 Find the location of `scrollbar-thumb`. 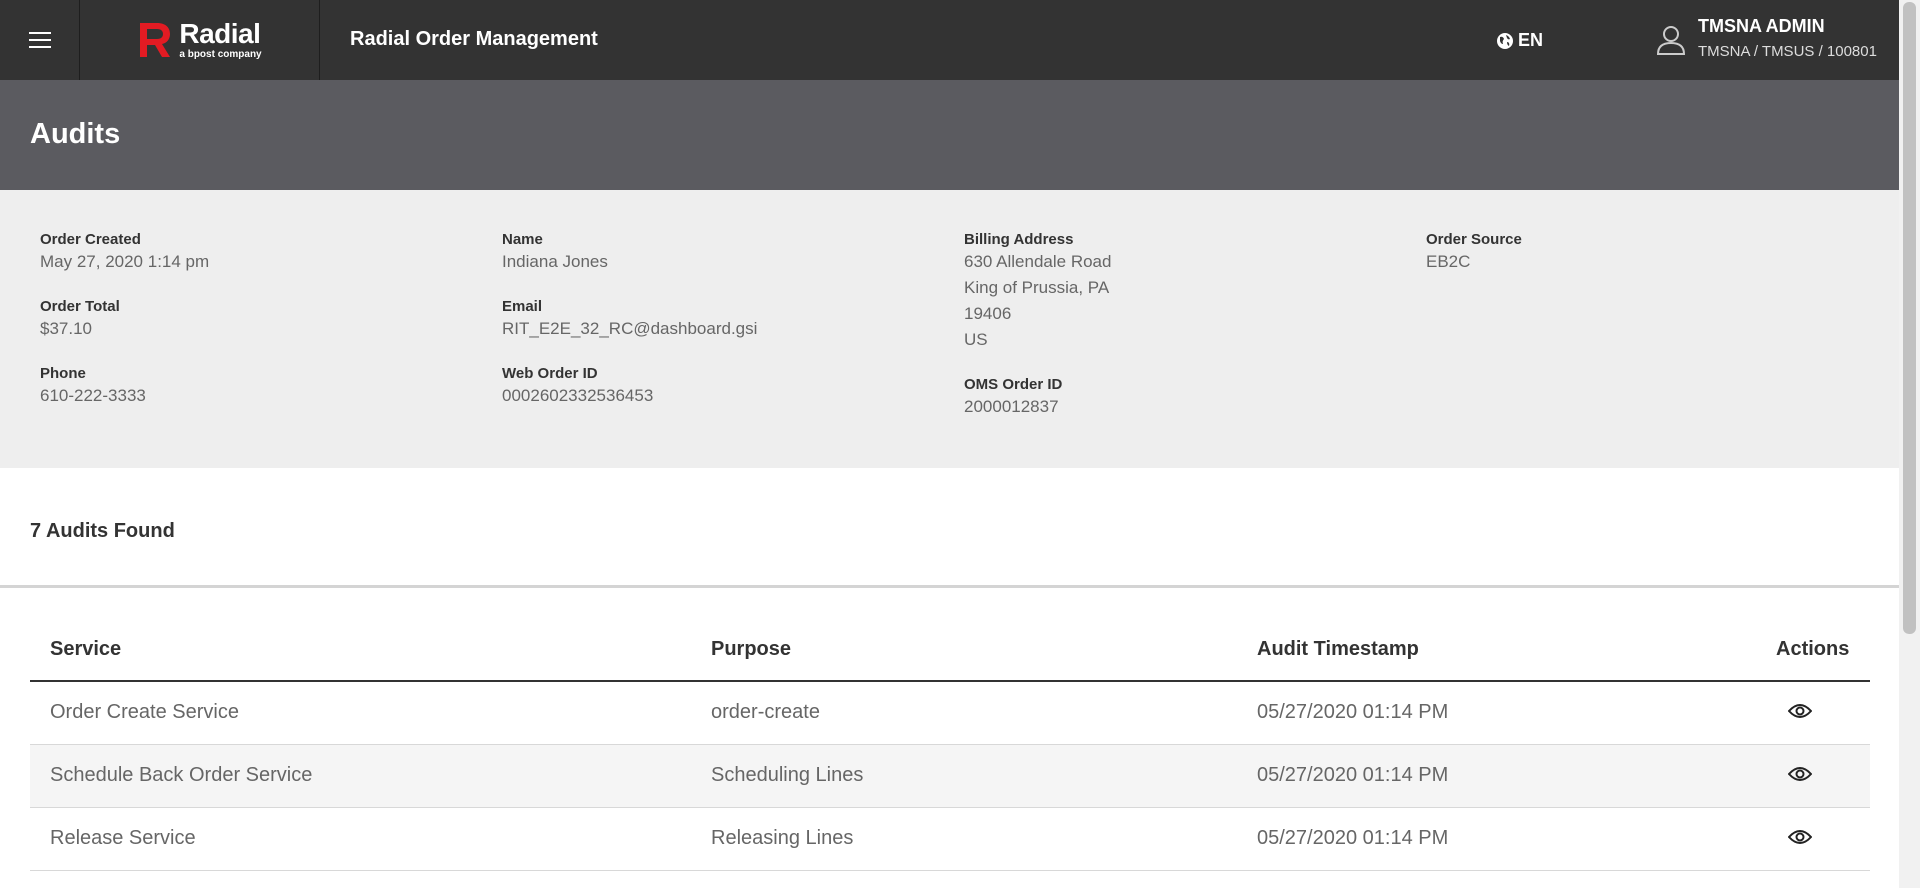

scrollbar-thumb is located at coordinates (1909, 318).